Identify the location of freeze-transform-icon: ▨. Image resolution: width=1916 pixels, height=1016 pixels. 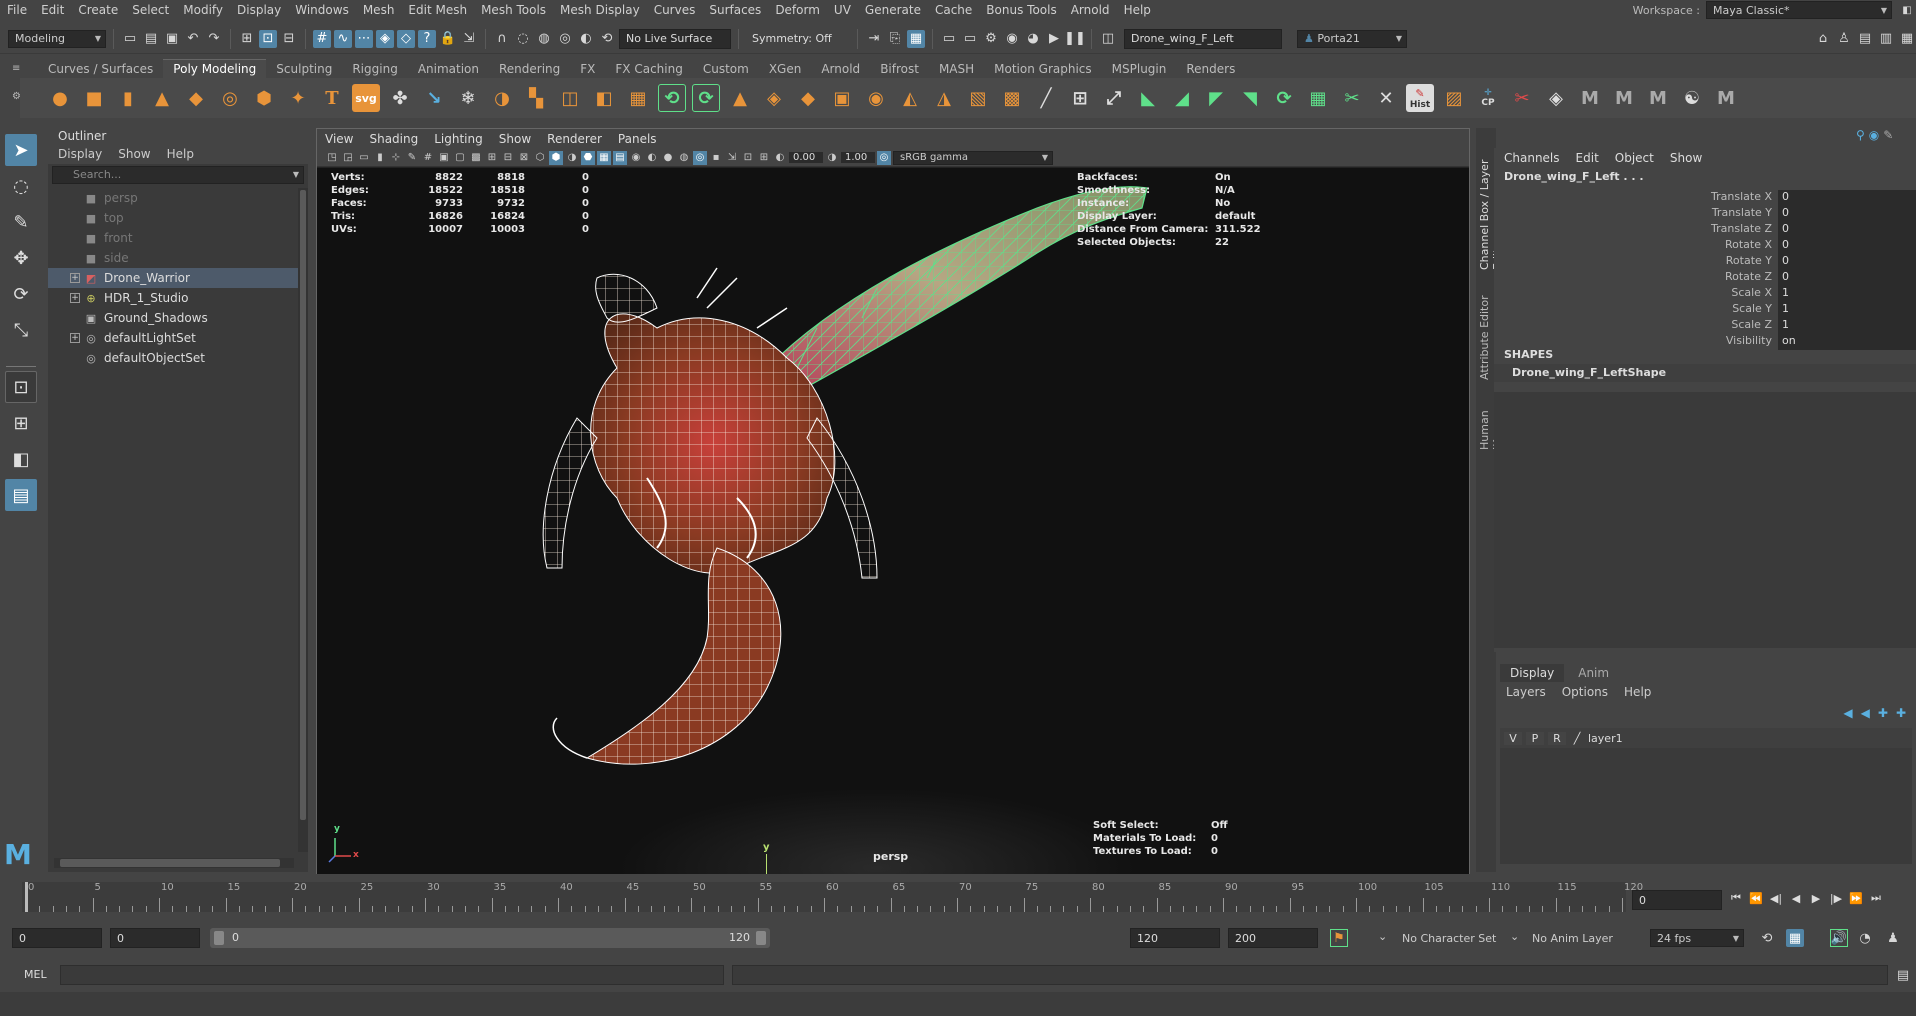
(1454, 98).